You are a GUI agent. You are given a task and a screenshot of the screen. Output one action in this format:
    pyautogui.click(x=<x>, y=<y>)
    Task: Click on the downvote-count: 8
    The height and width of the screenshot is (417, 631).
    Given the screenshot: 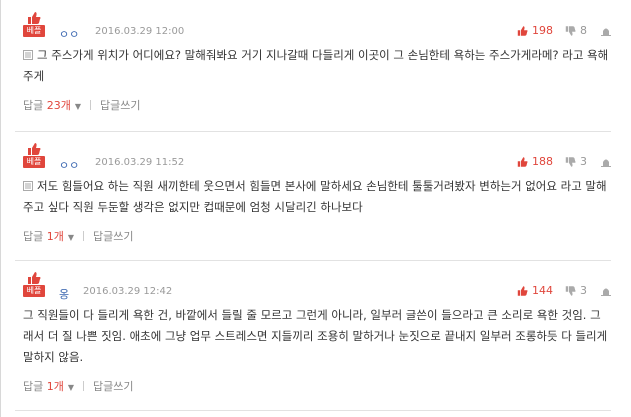 What is the action you would take?
    pyautogui.click(x=583, y=30)
    